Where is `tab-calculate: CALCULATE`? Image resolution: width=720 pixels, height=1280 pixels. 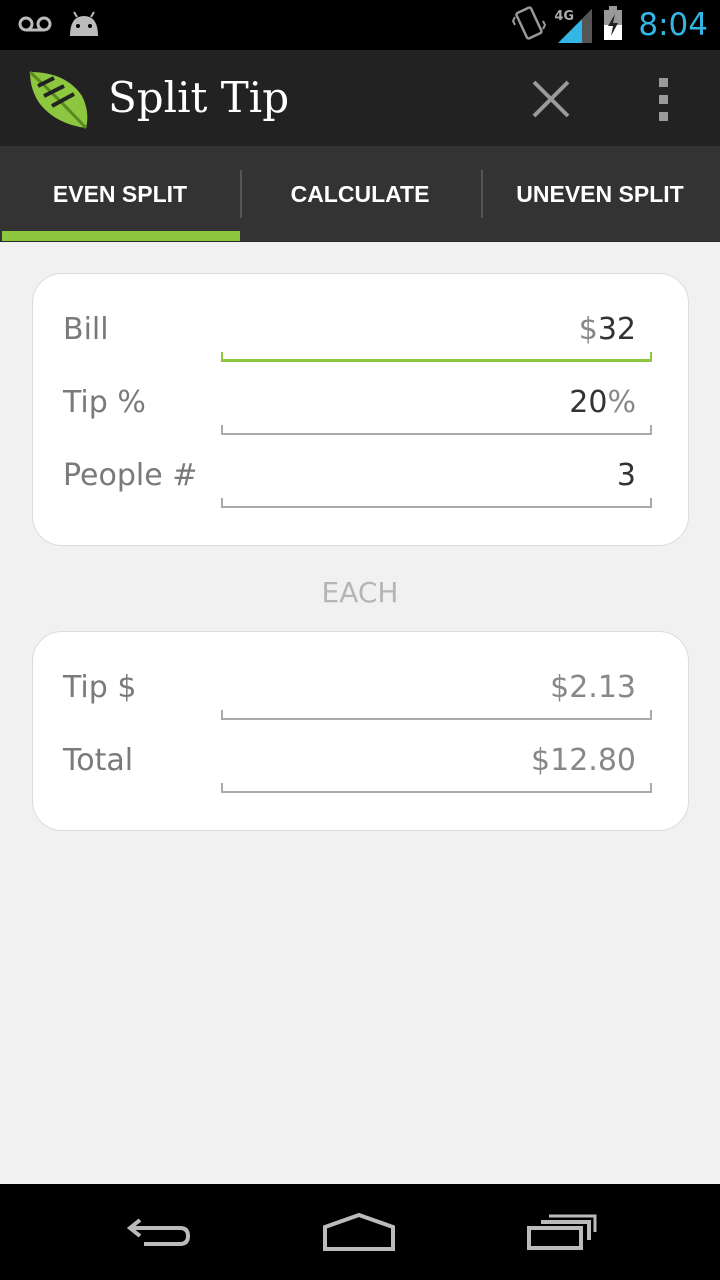 tab-calculate: CALCULATE is located at coordinates (360, 194).